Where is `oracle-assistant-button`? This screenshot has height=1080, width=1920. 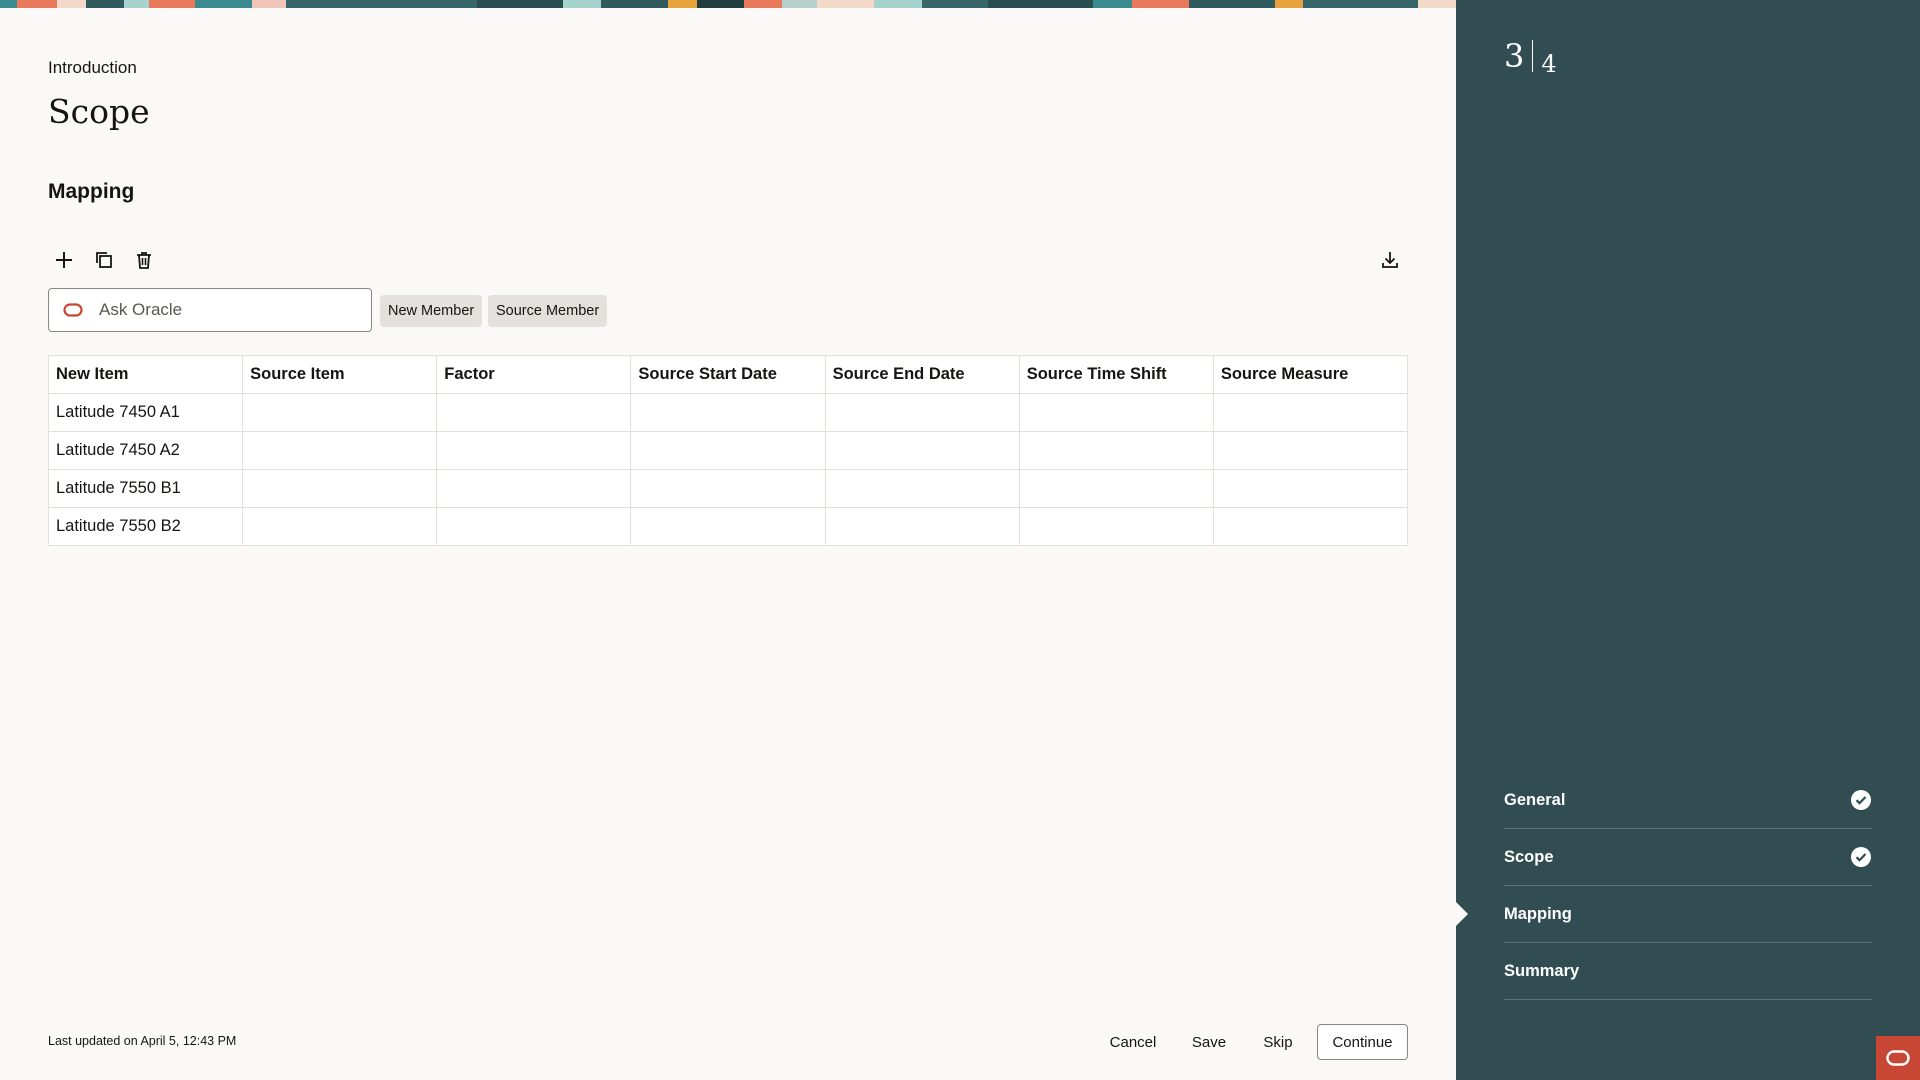
oracle-assistant-button is located at coordinates (1898, 1058).